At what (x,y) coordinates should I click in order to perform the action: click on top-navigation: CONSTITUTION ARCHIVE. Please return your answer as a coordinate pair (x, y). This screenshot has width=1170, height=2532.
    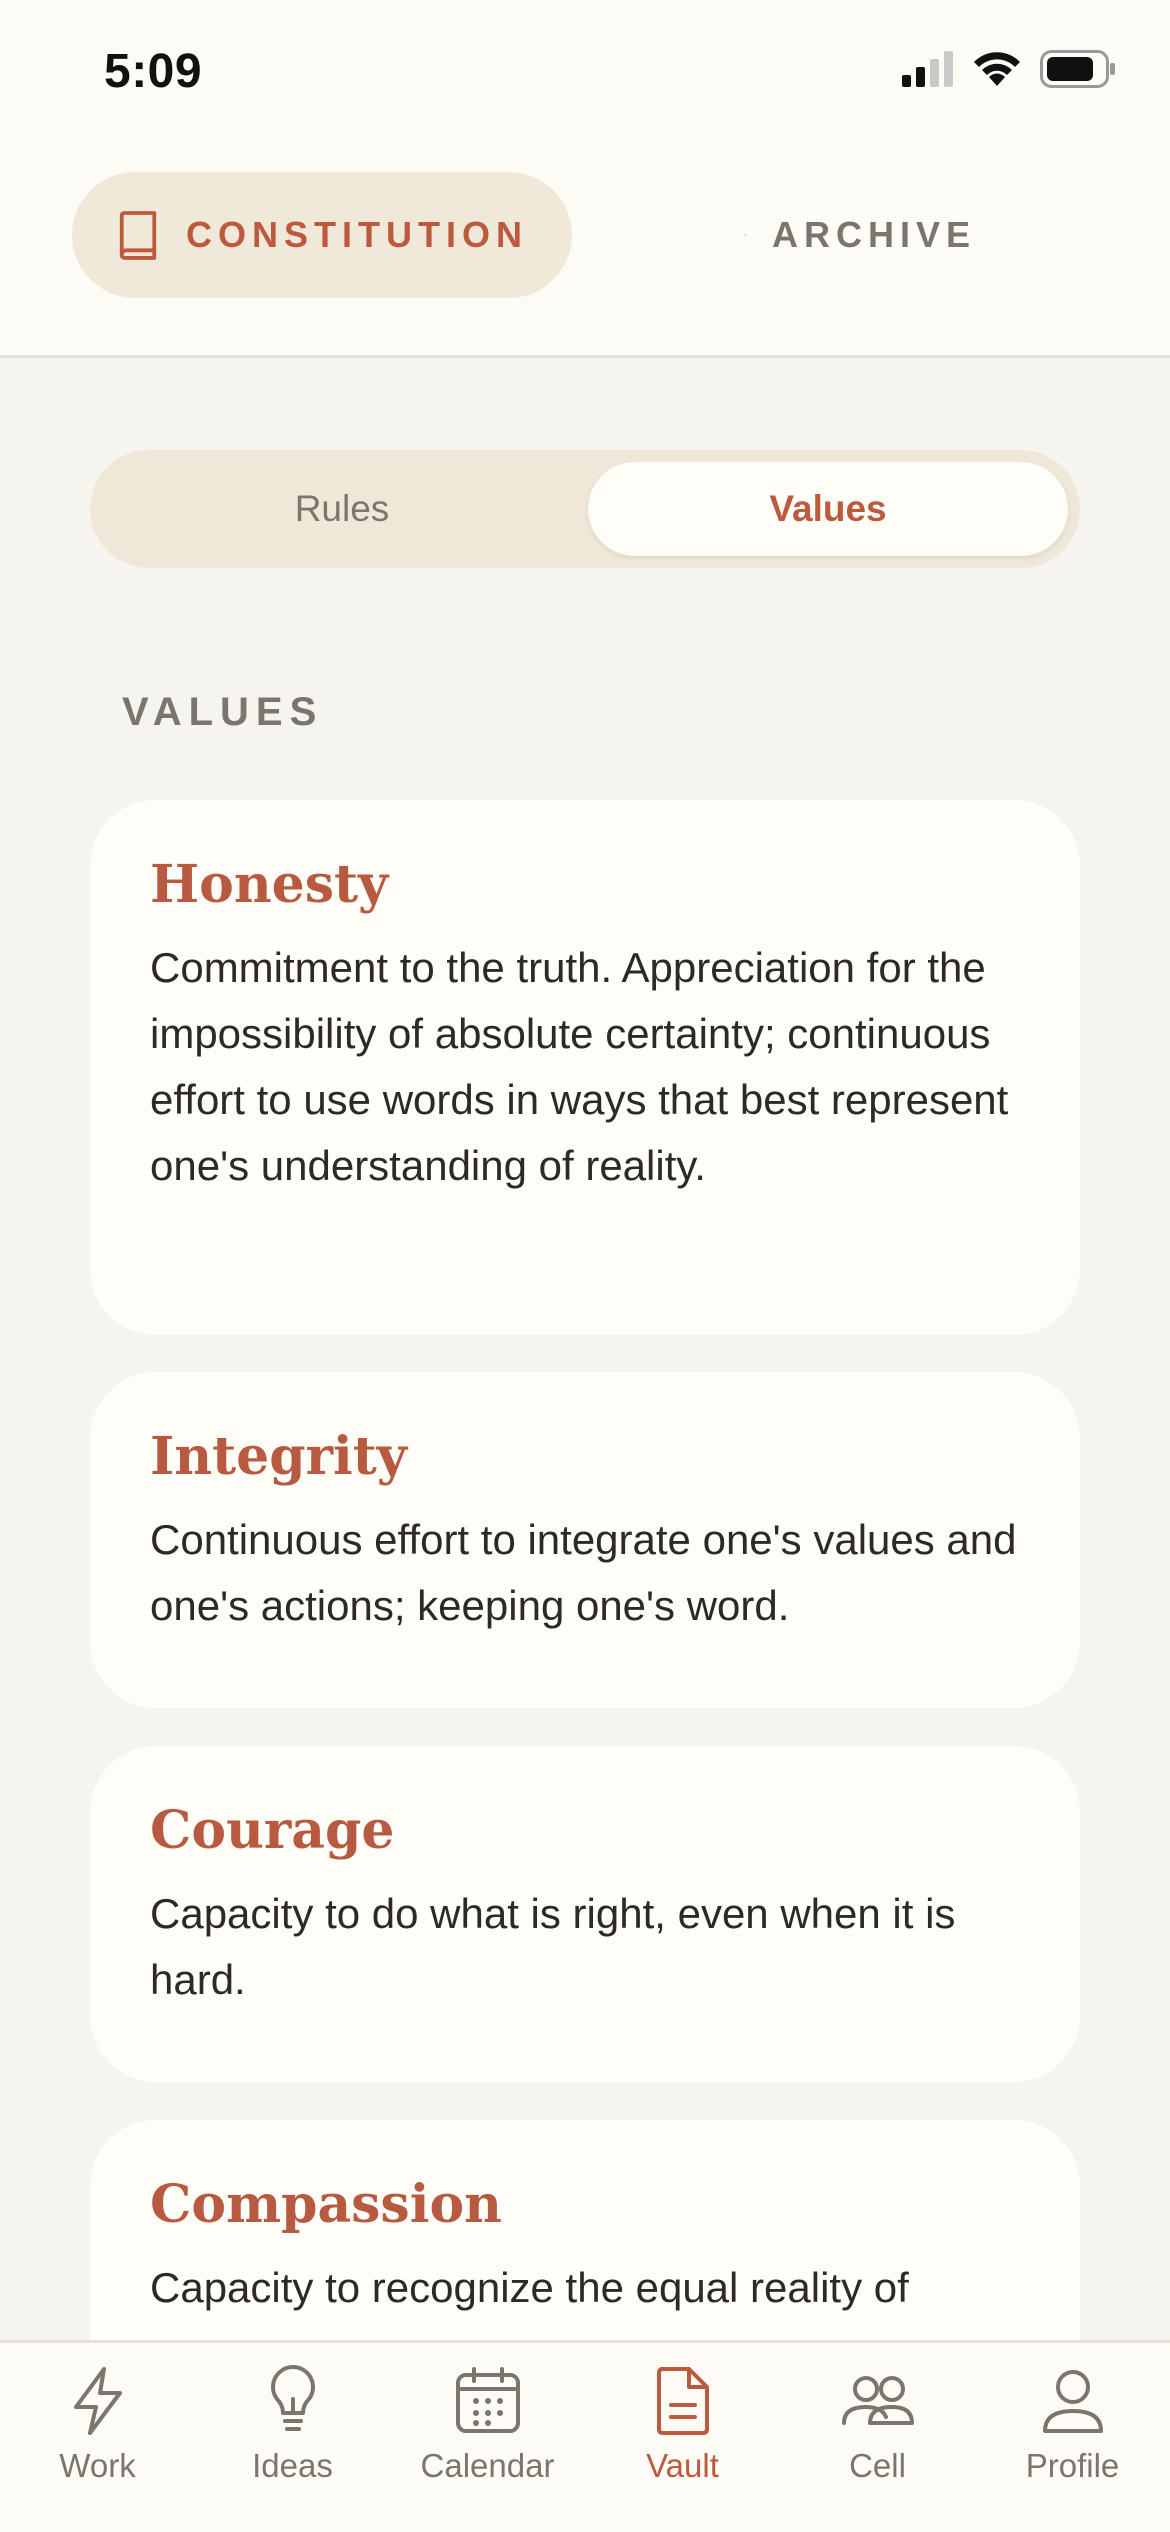
    Looking at the image, I should click on (585, 254).